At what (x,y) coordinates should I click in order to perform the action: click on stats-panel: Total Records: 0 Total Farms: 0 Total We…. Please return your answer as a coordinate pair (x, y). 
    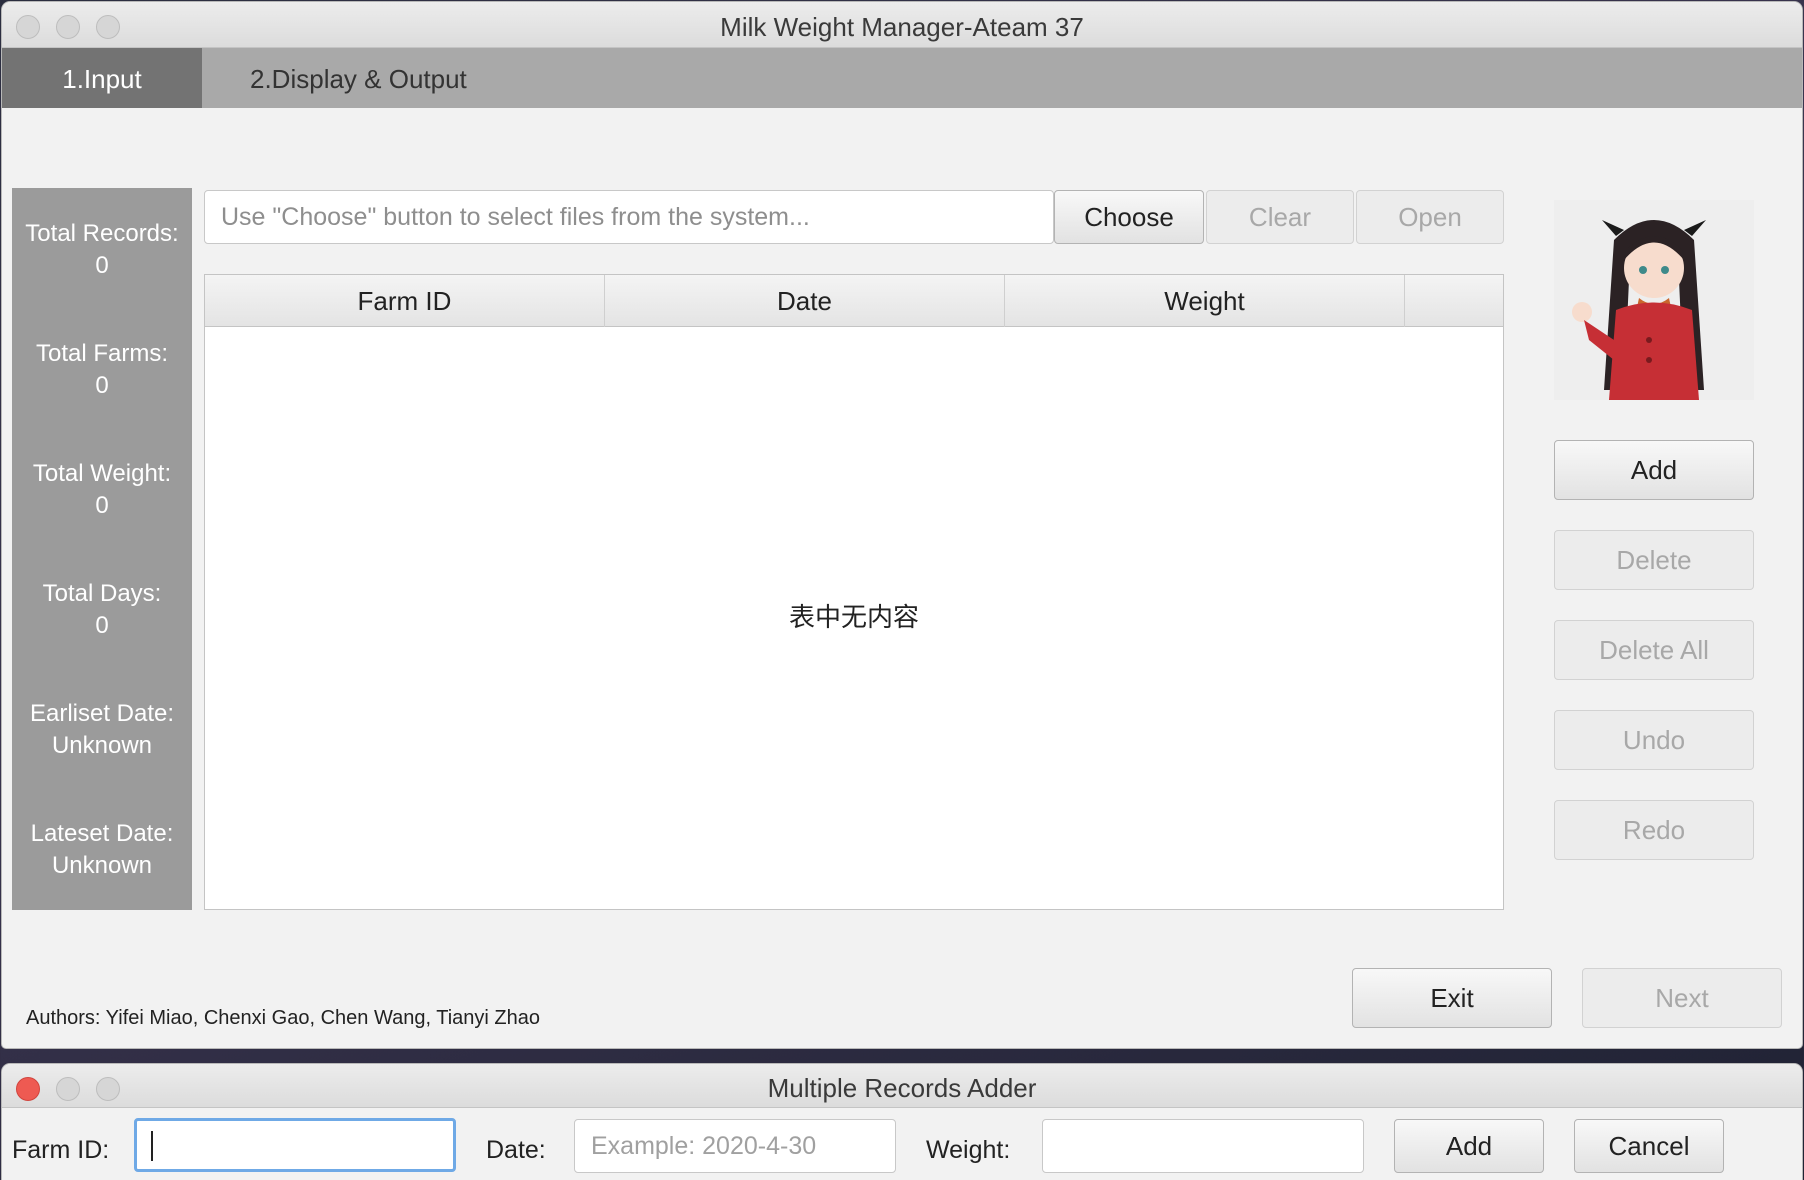
    Looking at the image, I should click on (102, 549).